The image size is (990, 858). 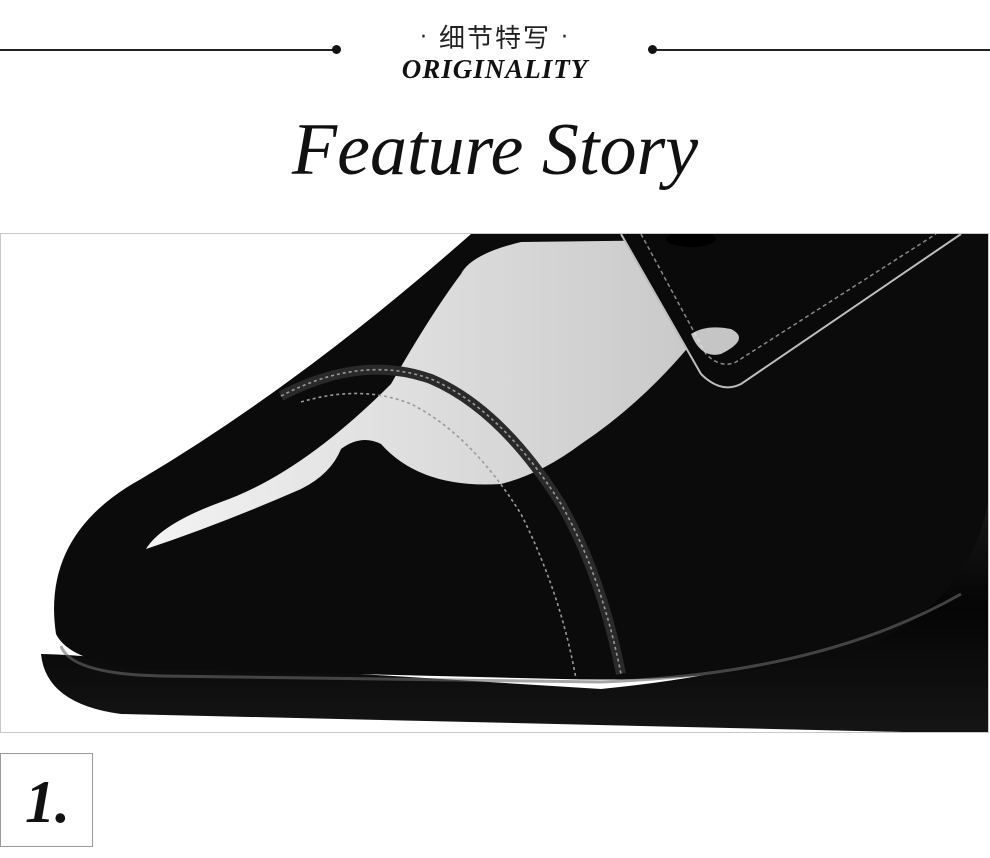 I want to click on section-title-cn: · 细节特写 ·, so click(x=495, y=36).